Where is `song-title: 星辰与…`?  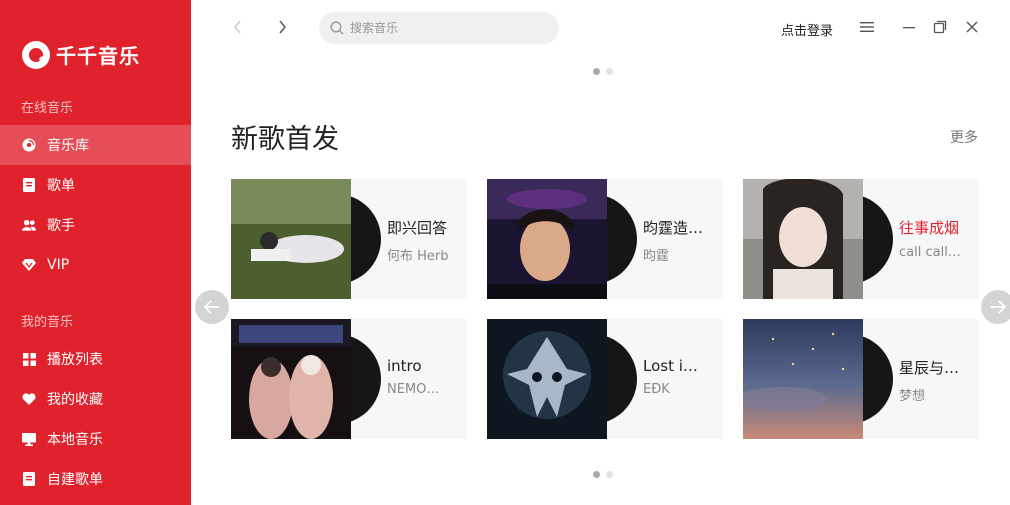
song-title: 星辰与… is located at coordinates (937, 367).